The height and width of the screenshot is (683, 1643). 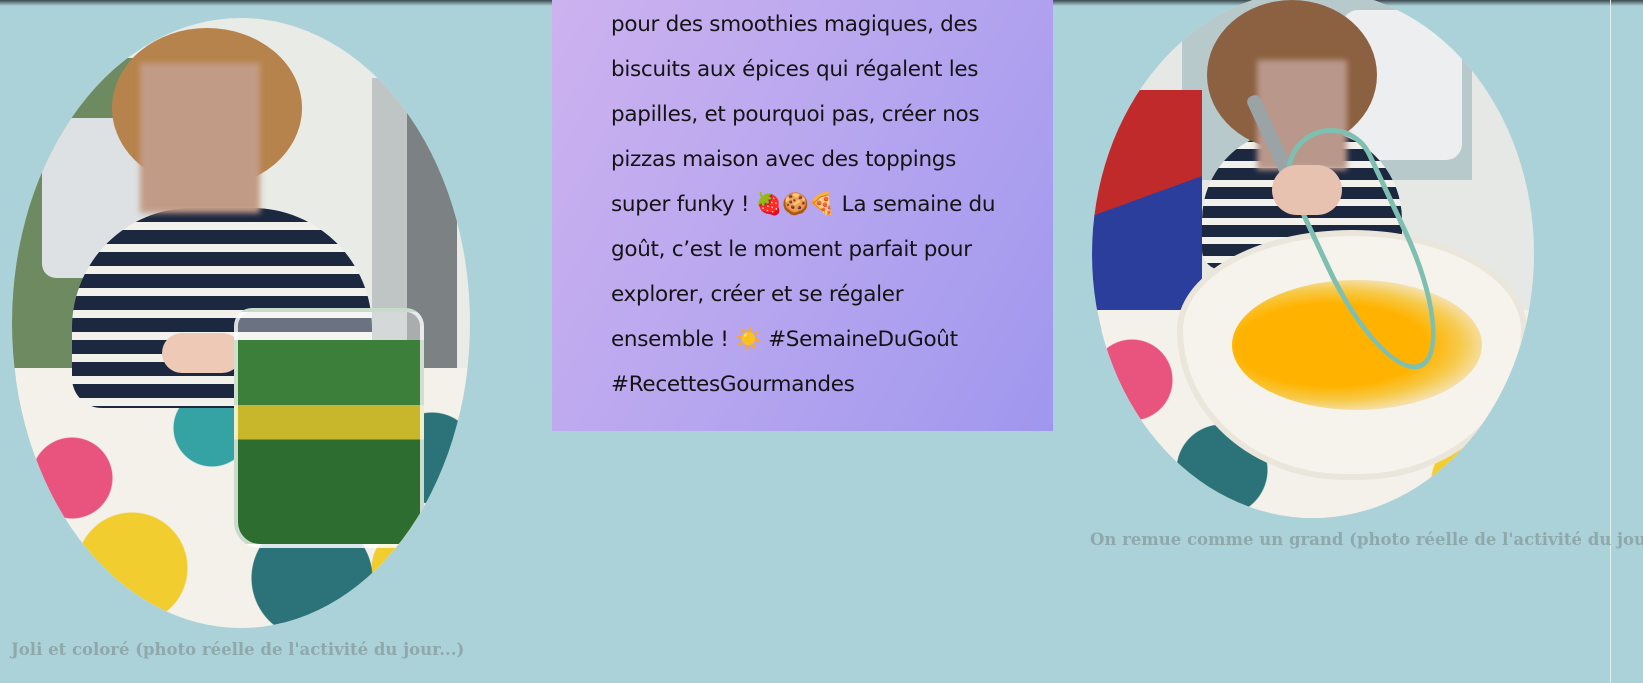 I want to click on photo-blurred-face, so click(x=200, y=138).